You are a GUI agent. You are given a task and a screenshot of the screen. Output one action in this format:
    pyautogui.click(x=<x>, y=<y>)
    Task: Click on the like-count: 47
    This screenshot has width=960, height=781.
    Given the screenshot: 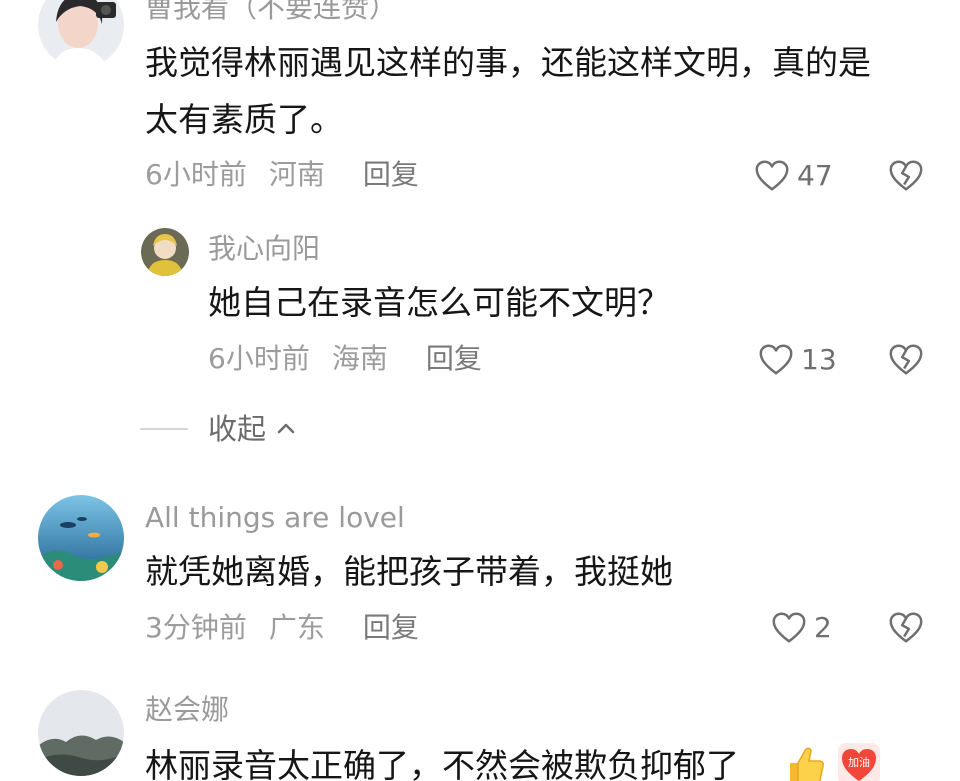 What is the action you would take?
    pyautogui.click(x=815, y=175)
    